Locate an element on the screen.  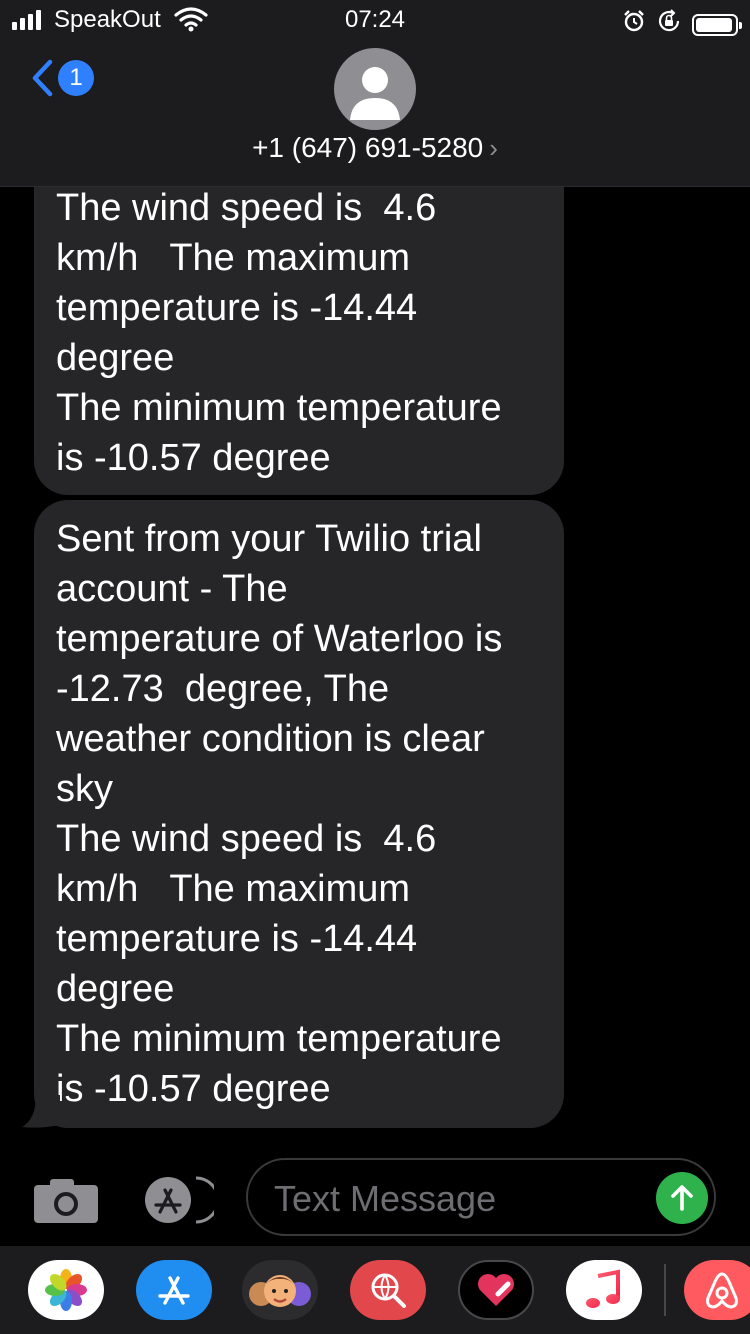
camera-button is located at coordinates (66, 1200).